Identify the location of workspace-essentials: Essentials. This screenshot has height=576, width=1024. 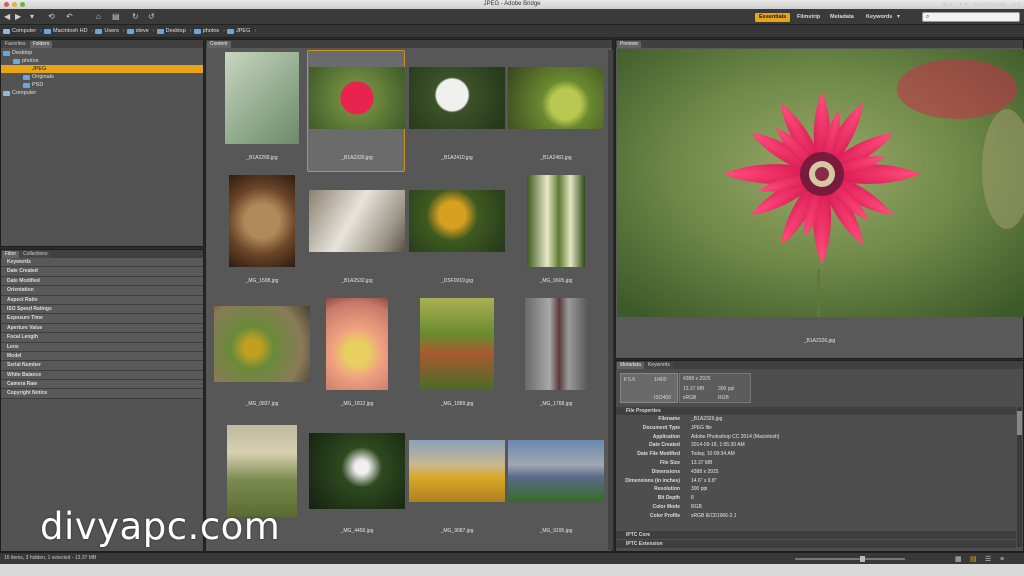
(773, 17).